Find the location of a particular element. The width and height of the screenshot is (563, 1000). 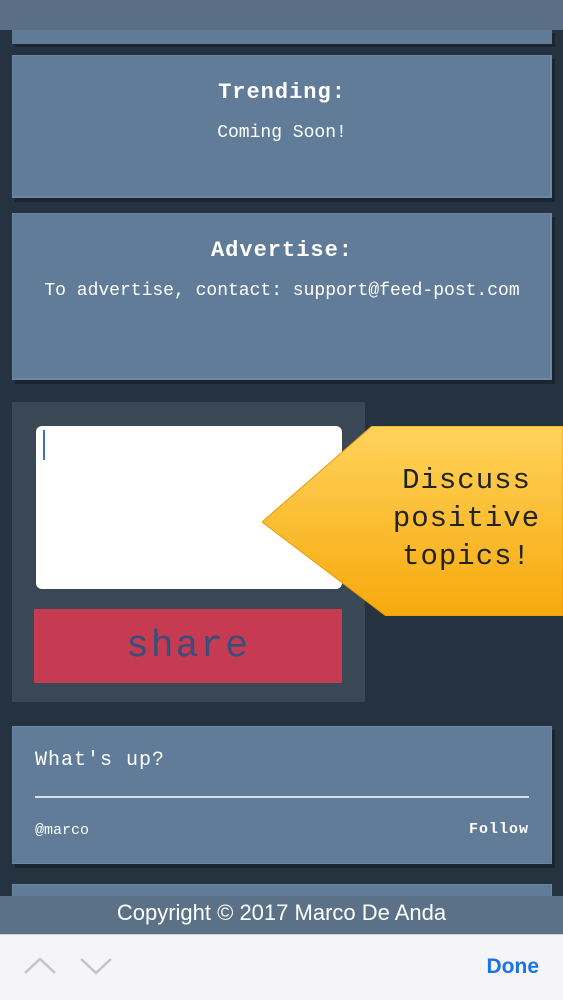

follow-button: Follow is located at coordinates (499, 829).